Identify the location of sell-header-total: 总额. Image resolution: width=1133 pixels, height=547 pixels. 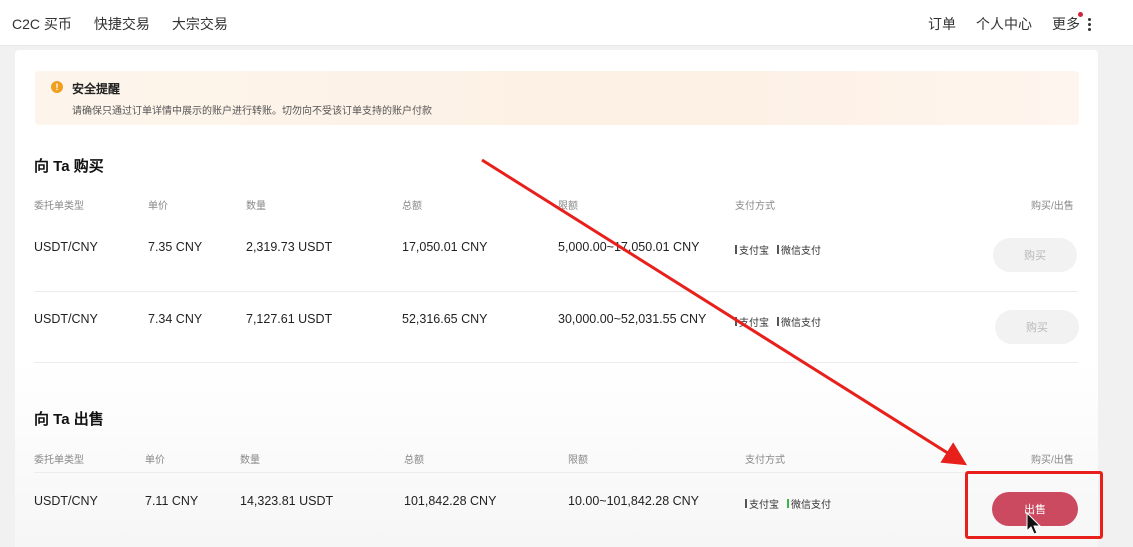
(414, 460).